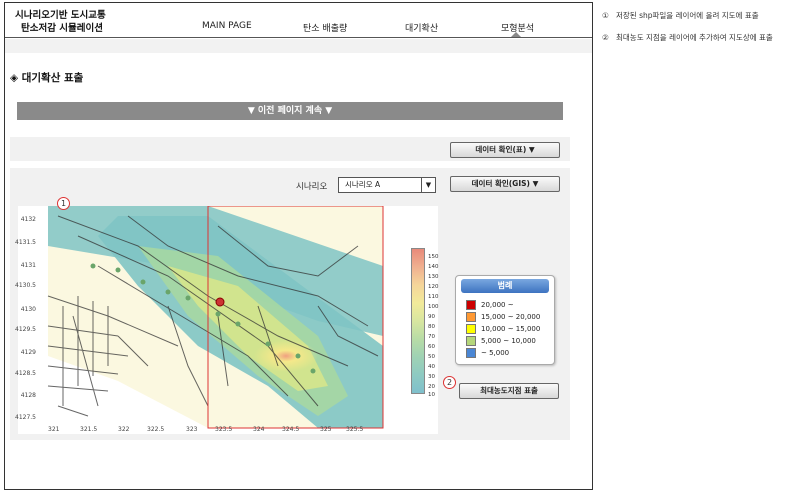  What do you see at coordinates (495, 353) in the screenshot?
I see `legend-label: ~ 5,000` at bounding box center [495, 353].